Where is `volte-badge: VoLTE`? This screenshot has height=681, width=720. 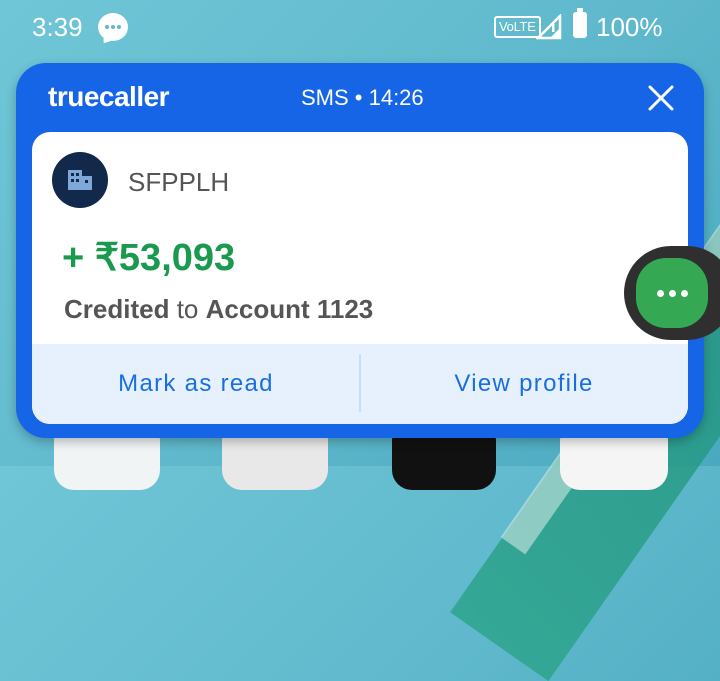 volte-badge: VoLTE is located at coordinates (517, 27).